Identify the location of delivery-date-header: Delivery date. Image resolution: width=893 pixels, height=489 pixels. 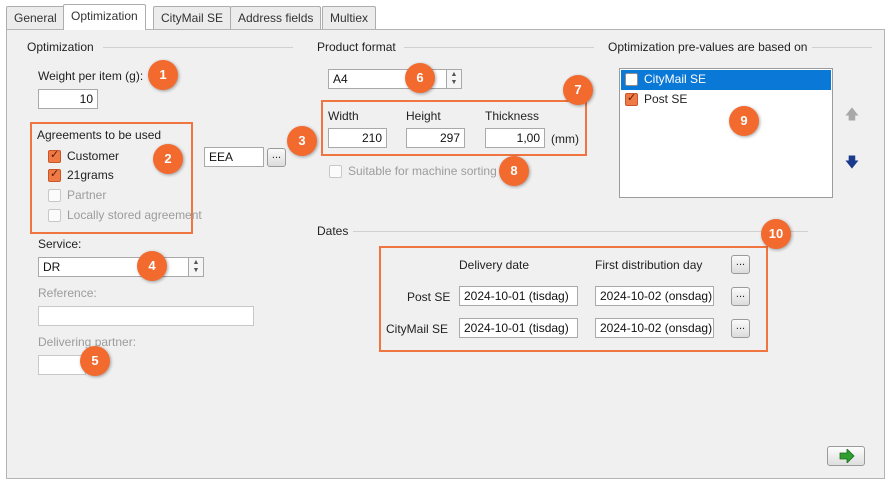
(494, 265).